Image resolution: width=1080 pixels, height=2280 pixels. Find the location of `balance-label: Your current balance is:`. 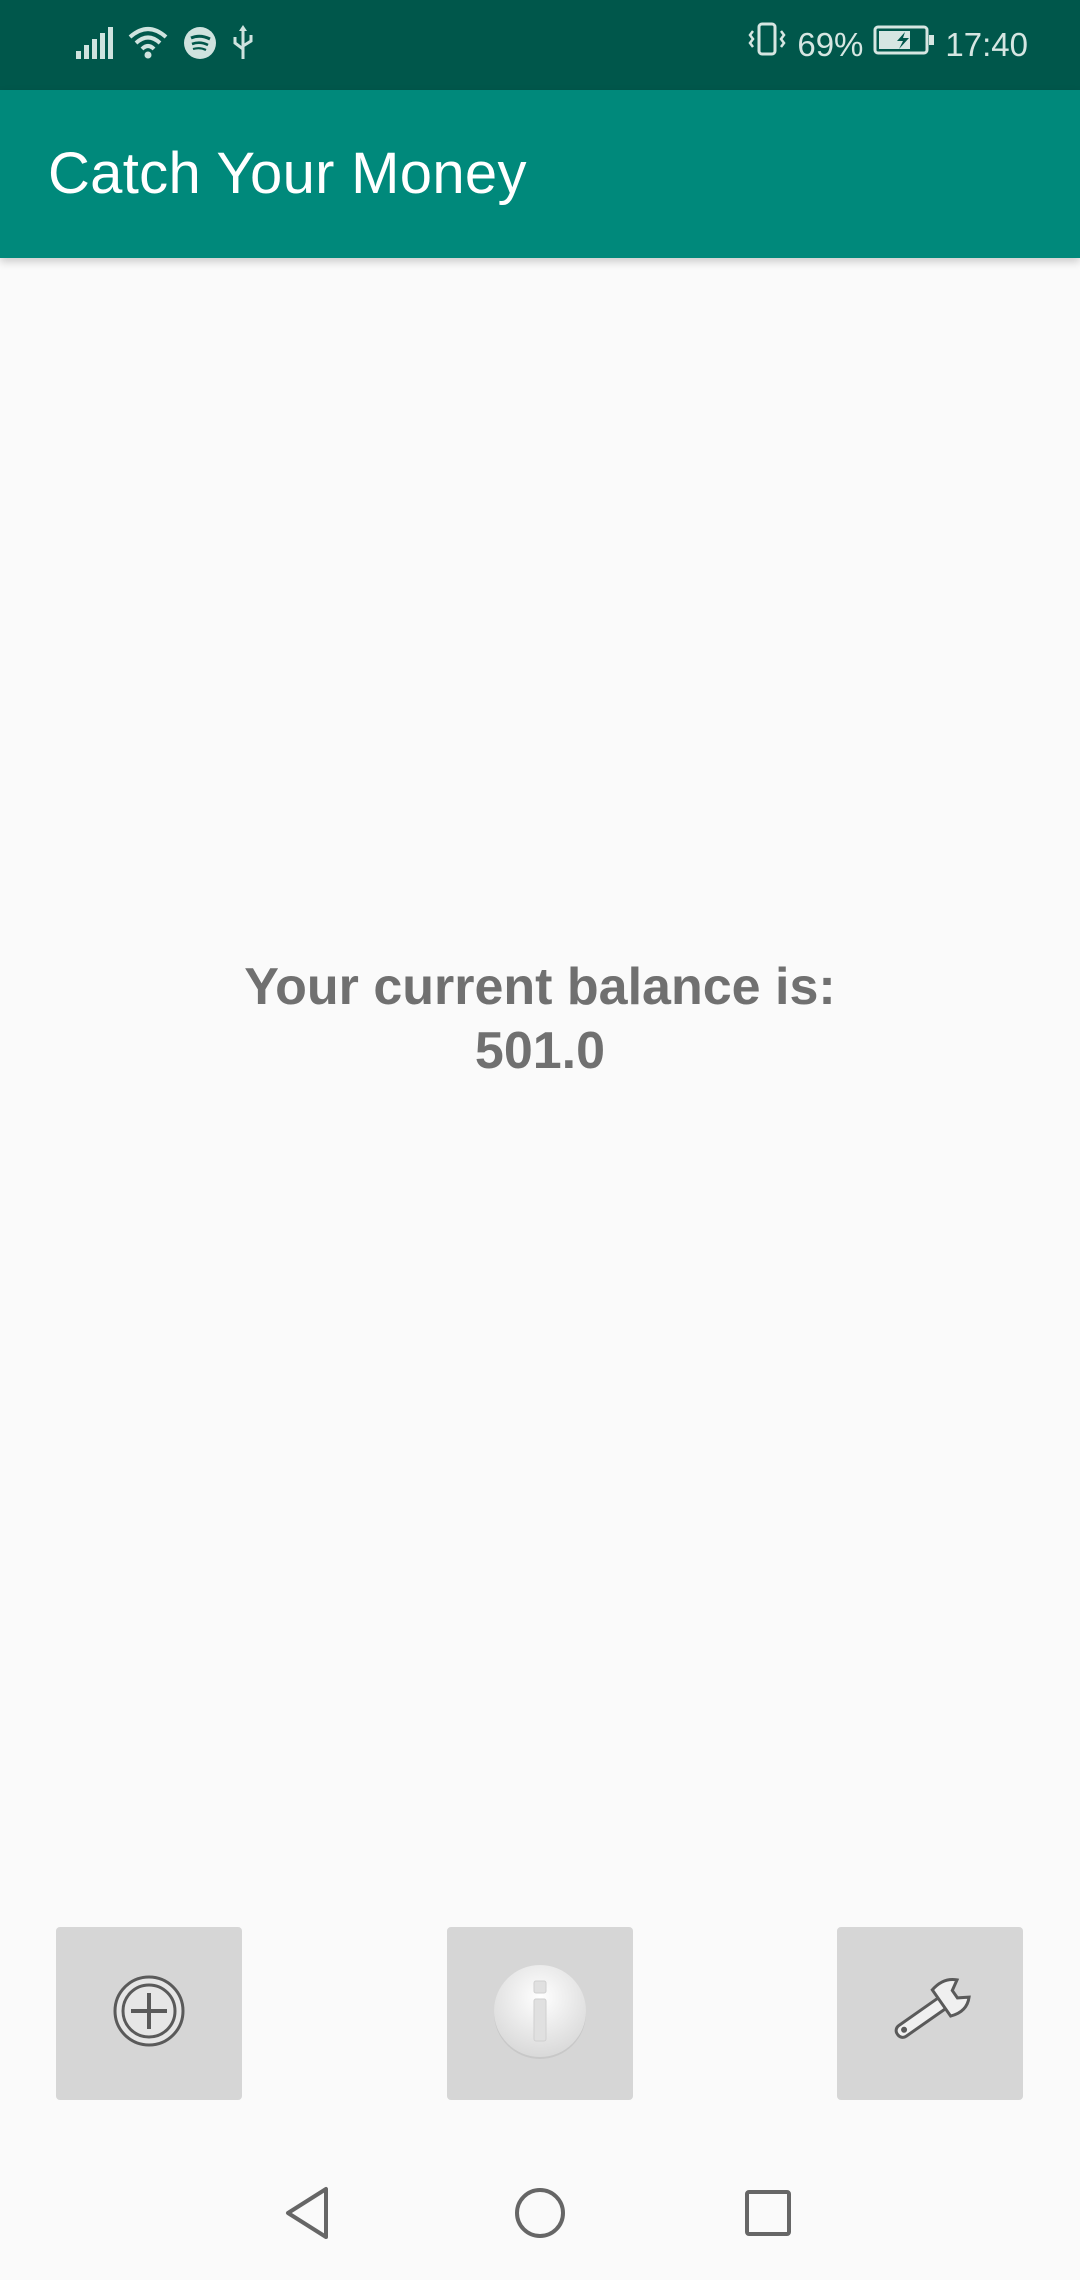

balance-label: Your current balance is: is located at coordinates (540, 987).